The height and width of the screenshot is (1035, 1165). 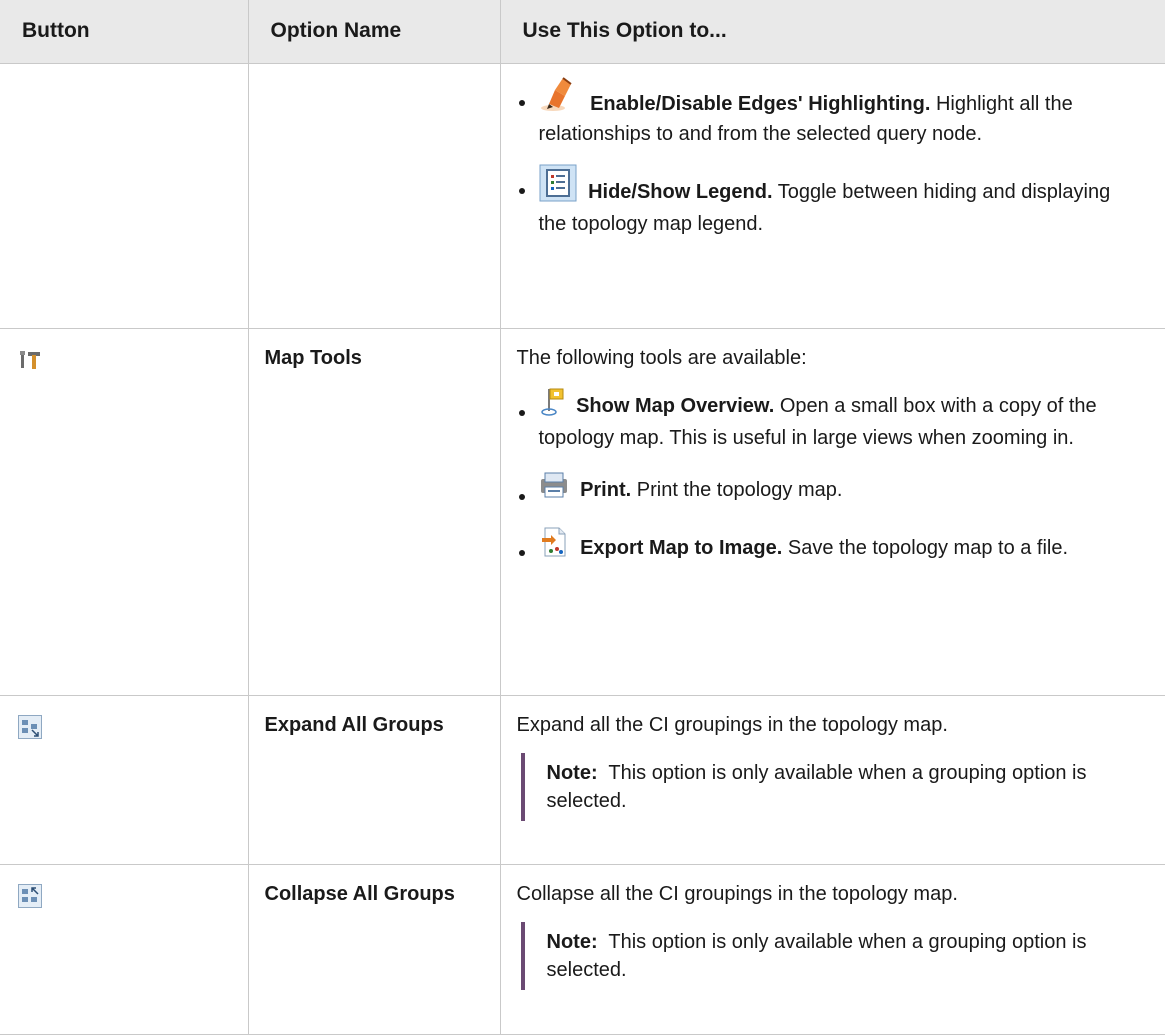 I want to click on collapse-groups-icon, so click(x=30, y=899).